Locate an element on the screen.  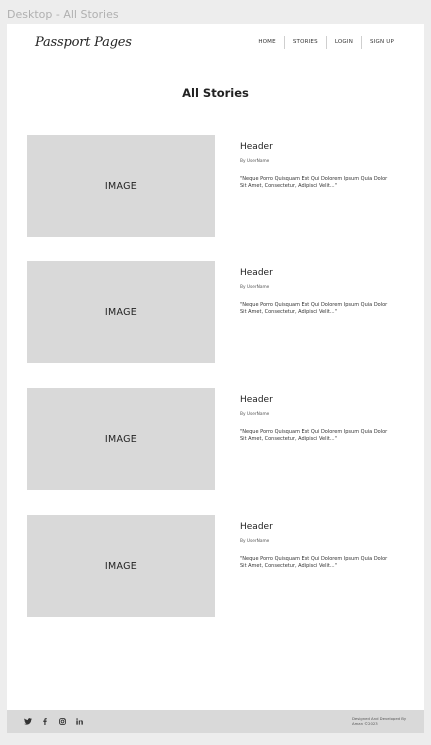
social-links is located at coordinates (53, 721).